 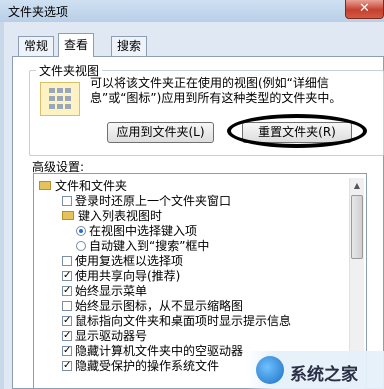 I want to click on list-item-label: 隐藏计算机文件夹中的空驱动器, so click(x=159, y=351).